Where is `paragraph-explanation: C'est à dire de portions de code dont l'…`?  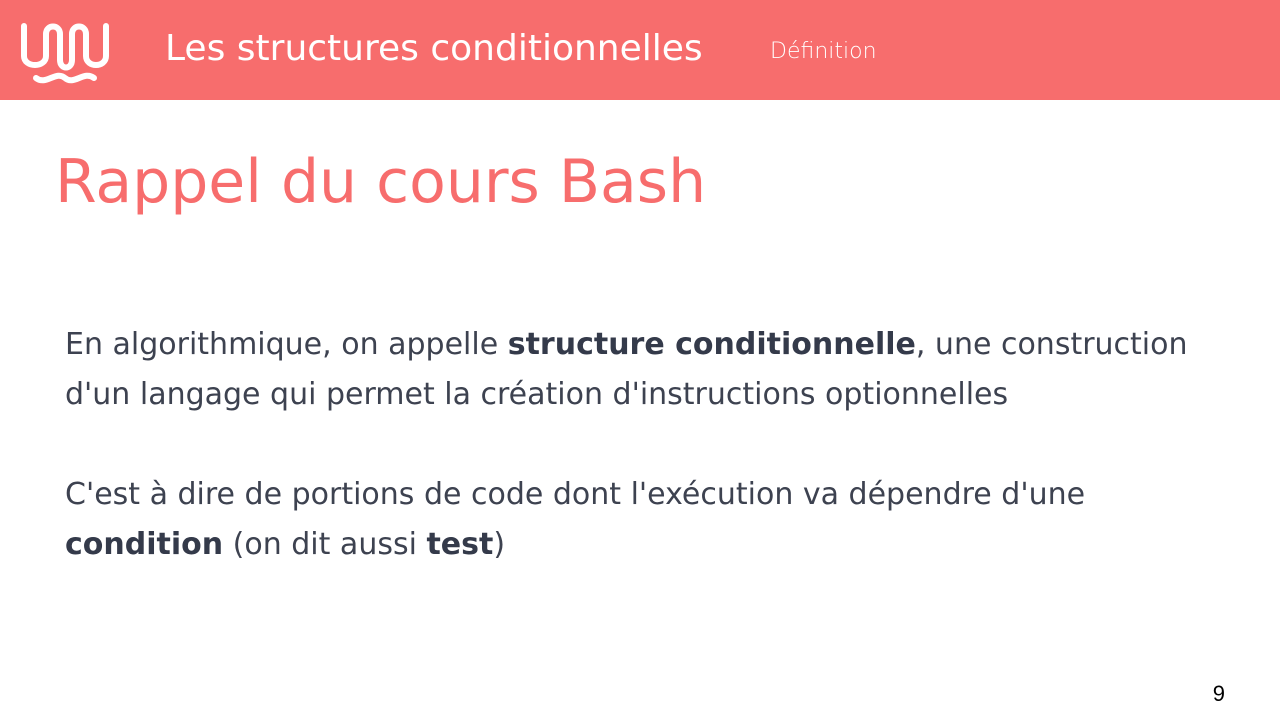
paragraph-explanation: C'est à dire de portions de code dont l'… is located at coordinates (640, 520).